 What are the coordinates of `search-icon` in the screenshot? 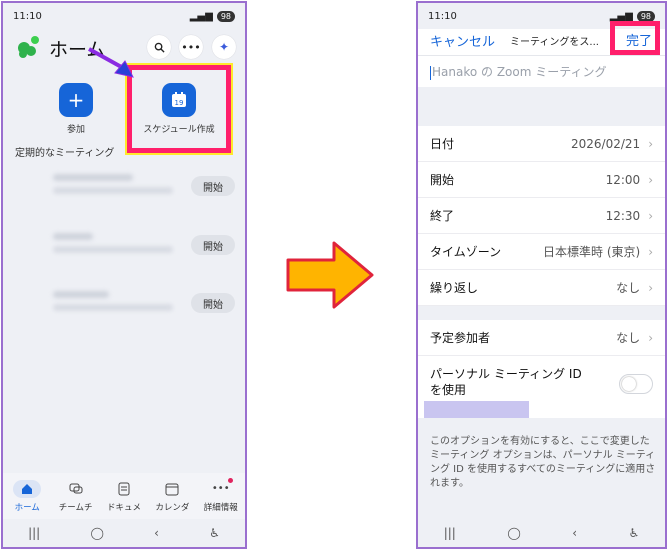 It's located at (159, 47).